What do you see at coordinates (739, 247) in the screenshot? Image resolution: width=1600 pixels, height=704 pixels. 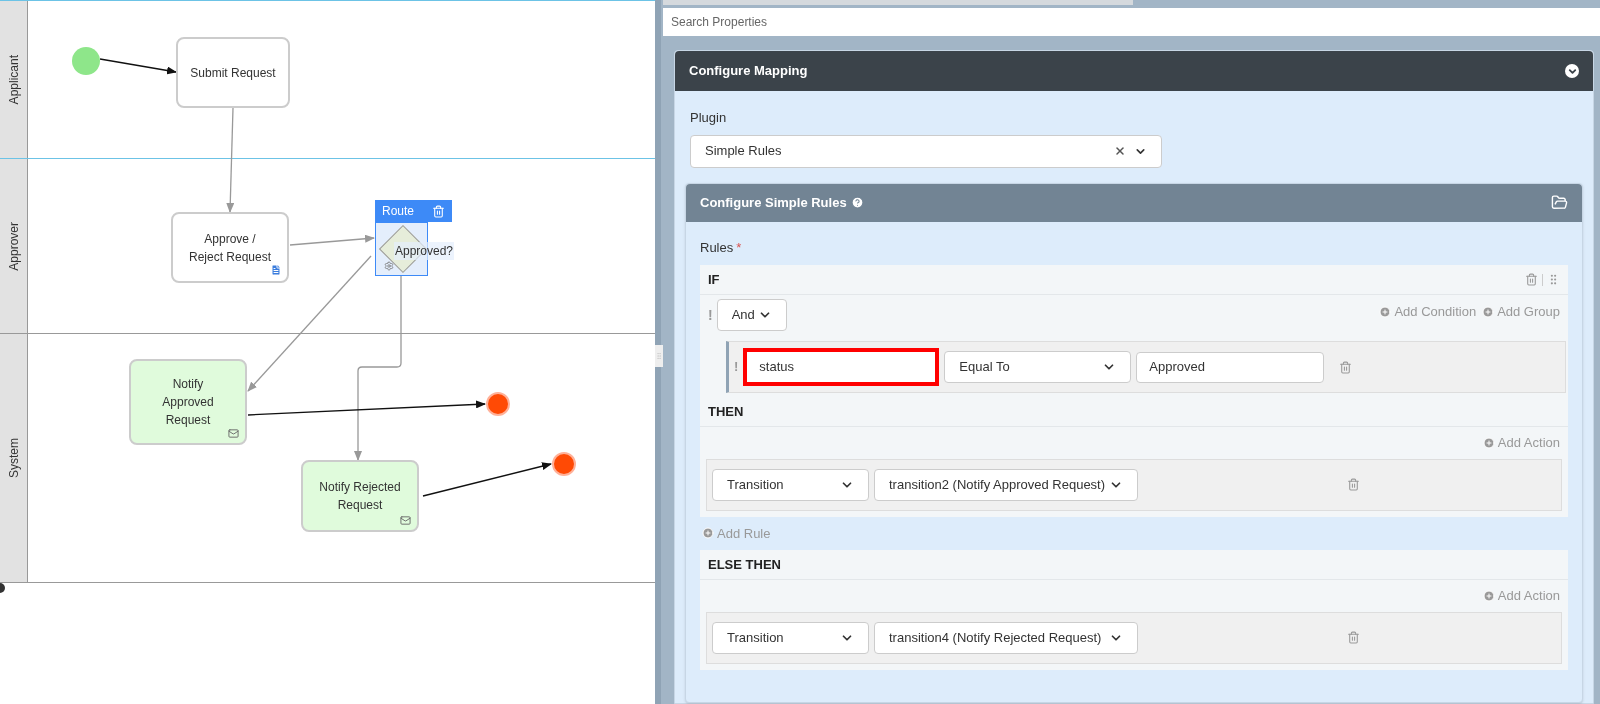 I see `required-mark: *` at bounding box center [739, 247].